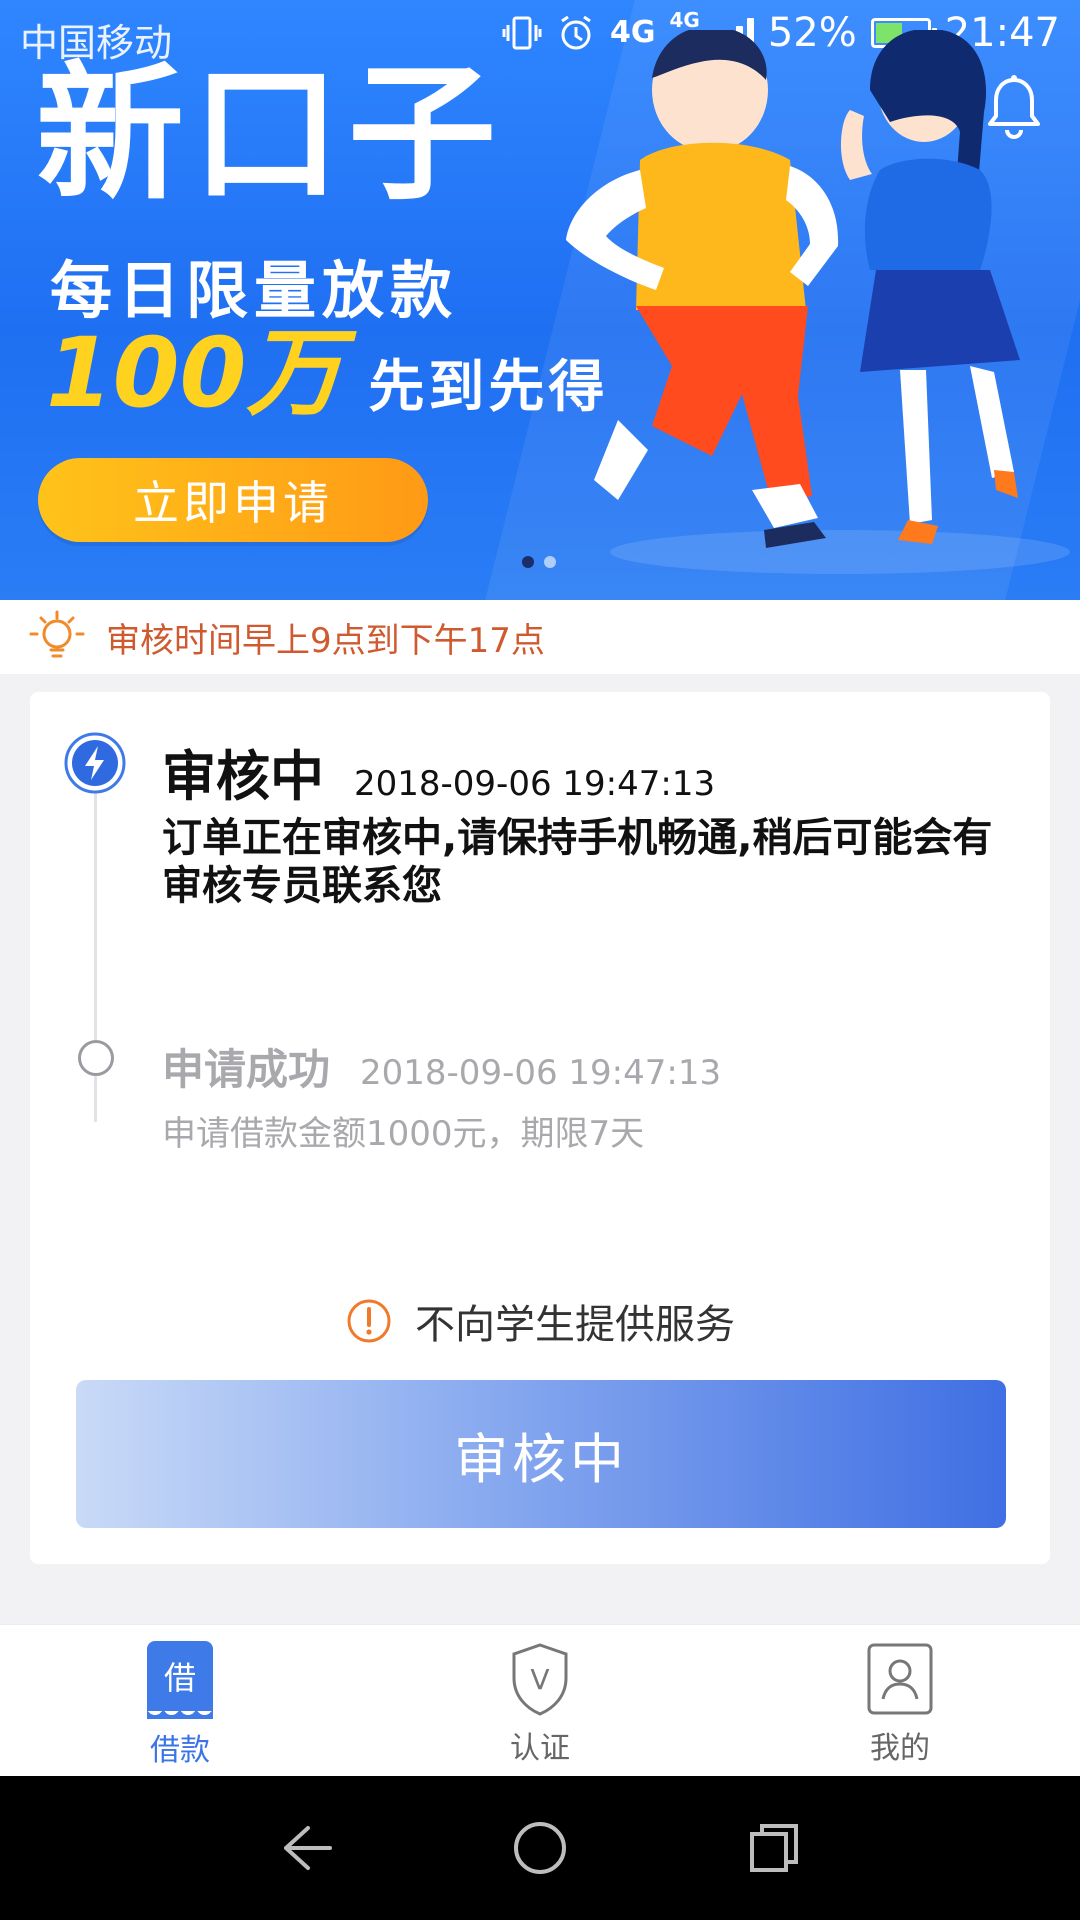 The width and height of the screenshot is (1080, 1920). Describe the element at coordinates (575, 1325) in the screenshot. I see `warning-text: 不向学生提供服务` at that location.